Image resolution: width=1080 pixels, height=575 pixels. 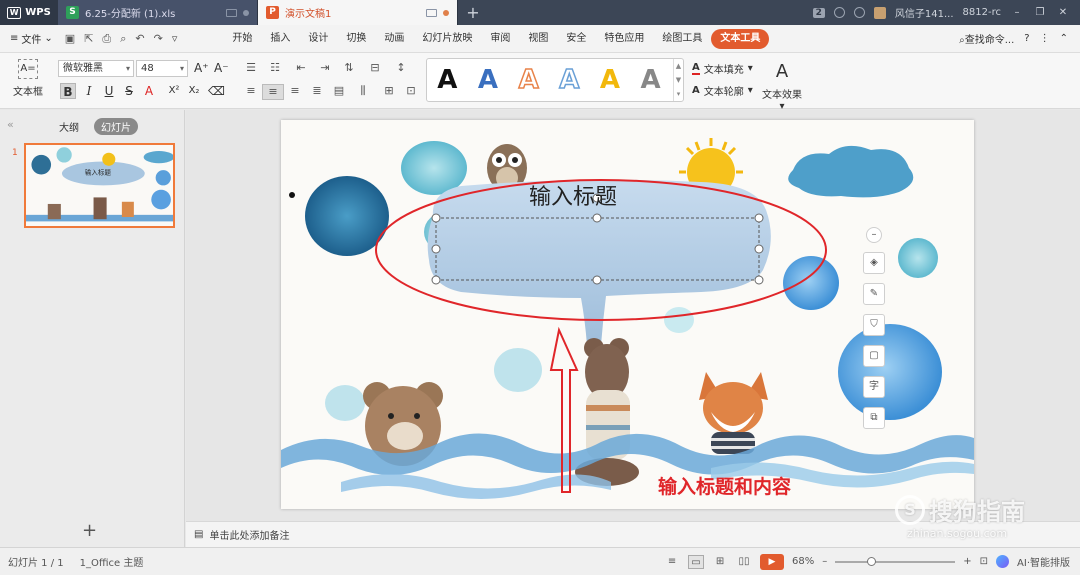 I want to click on decrease-font-icon: A⁻, so click(x=221, y=68).